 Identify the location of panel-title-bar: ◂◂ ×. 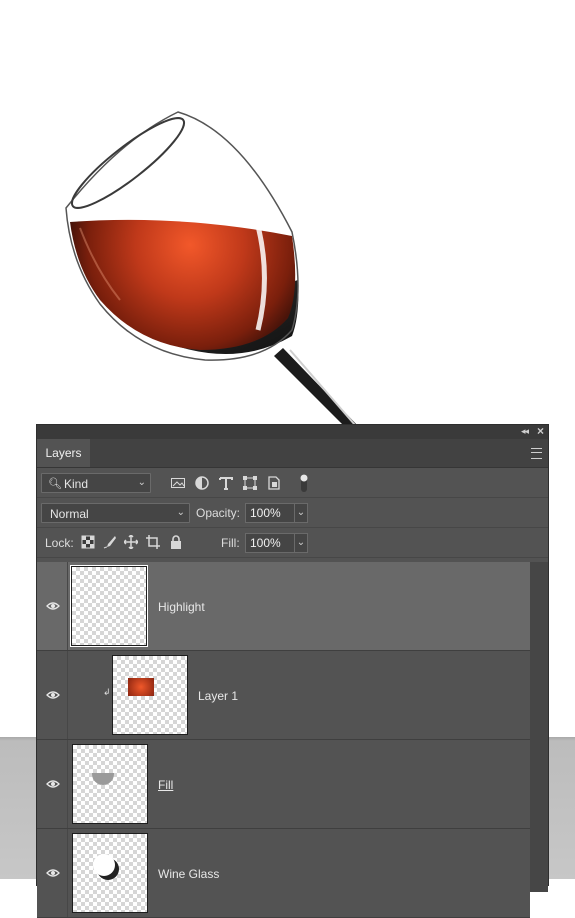
(292, 431).